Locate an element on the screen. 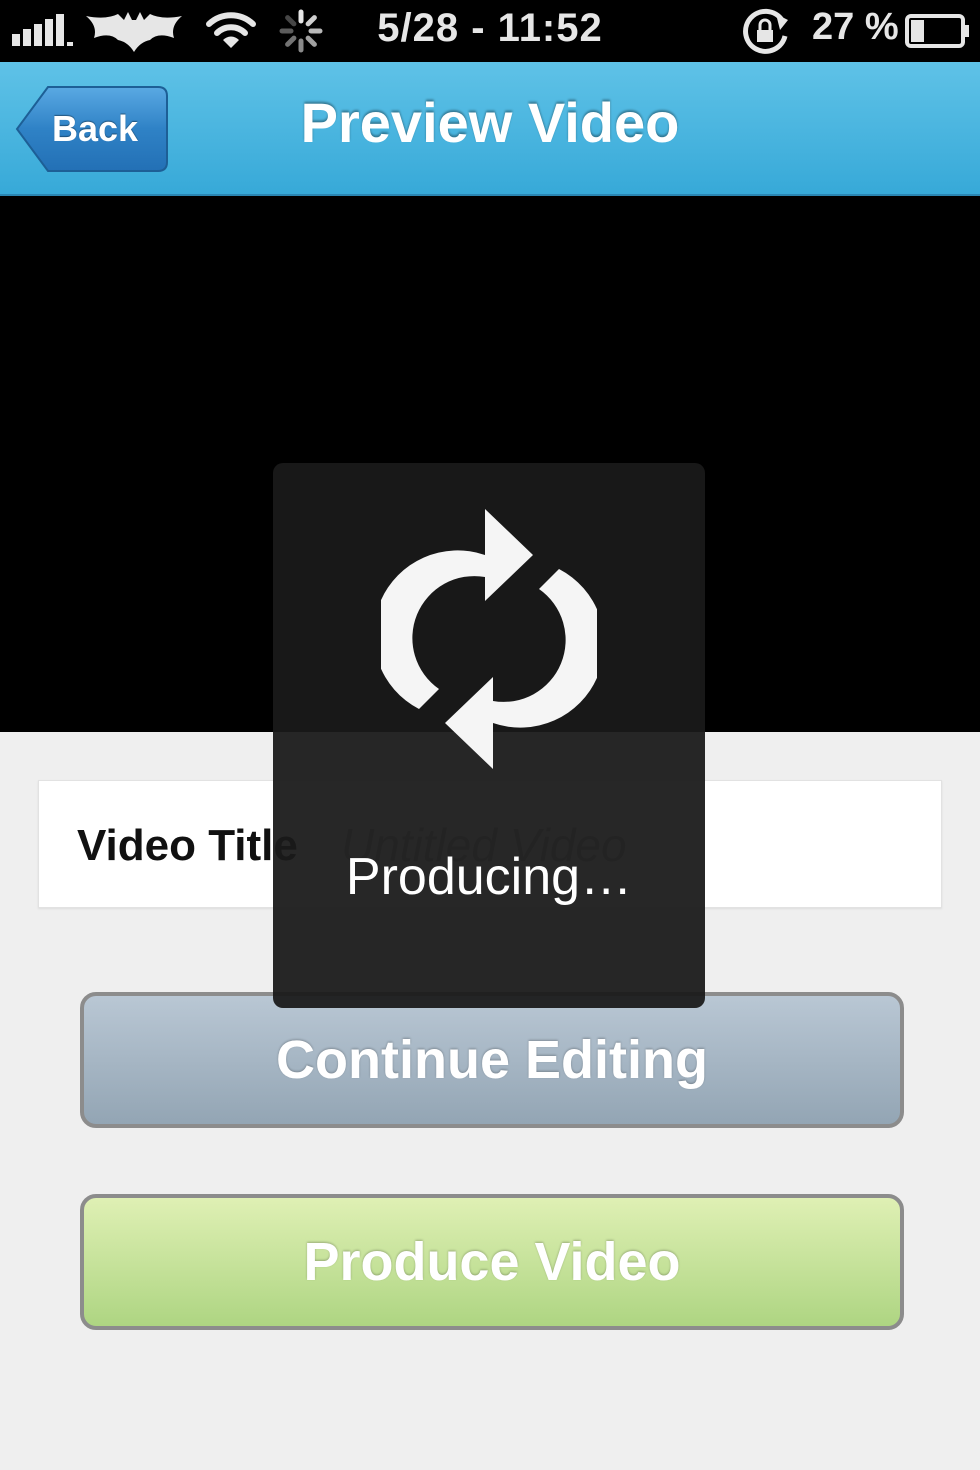 This screenshot has width=980, height=1470. back-button: Back is located at coordinates (92, 129).